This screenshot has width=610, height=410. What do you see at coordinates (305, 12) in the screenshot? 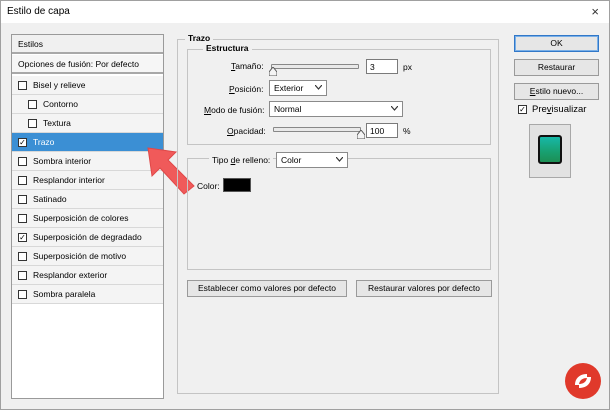
I see `title-bar: Estilo de capa ×` at bounding box center [305, 12].